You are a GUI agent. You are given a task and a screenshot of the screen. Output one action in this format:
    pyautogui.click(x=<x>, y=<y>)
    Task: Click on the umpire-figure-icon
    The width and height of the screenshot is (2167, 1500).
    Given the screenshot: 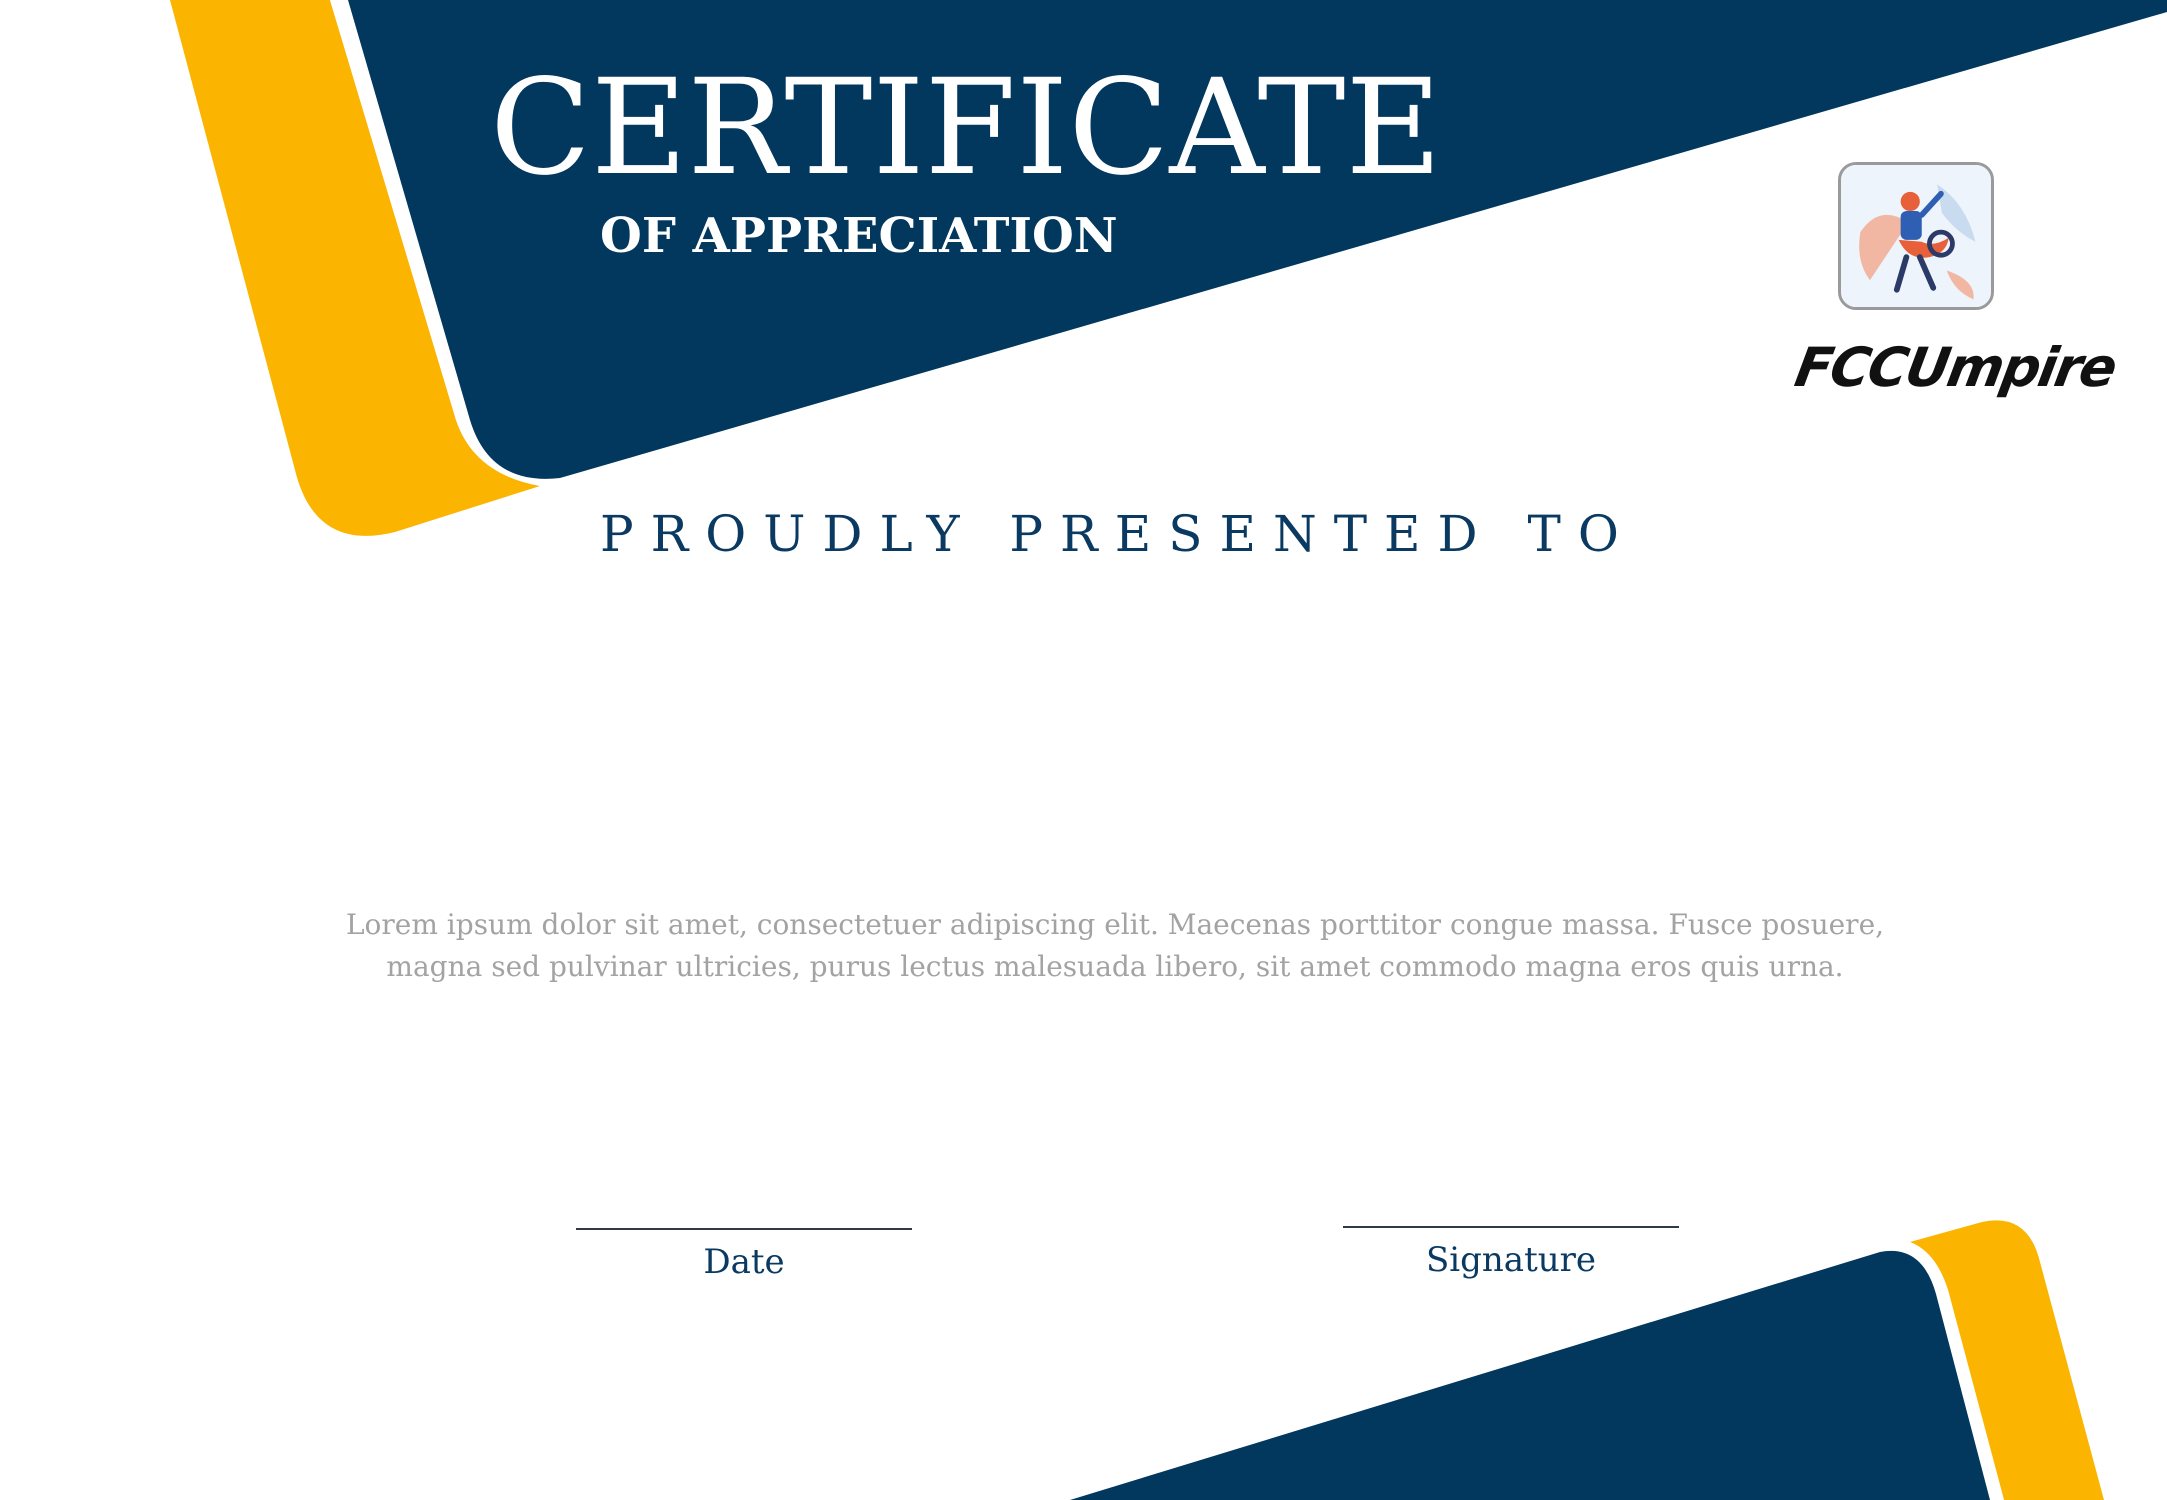 What is the action you would take?
    pyautogui.click(x=1916, y=236)
    